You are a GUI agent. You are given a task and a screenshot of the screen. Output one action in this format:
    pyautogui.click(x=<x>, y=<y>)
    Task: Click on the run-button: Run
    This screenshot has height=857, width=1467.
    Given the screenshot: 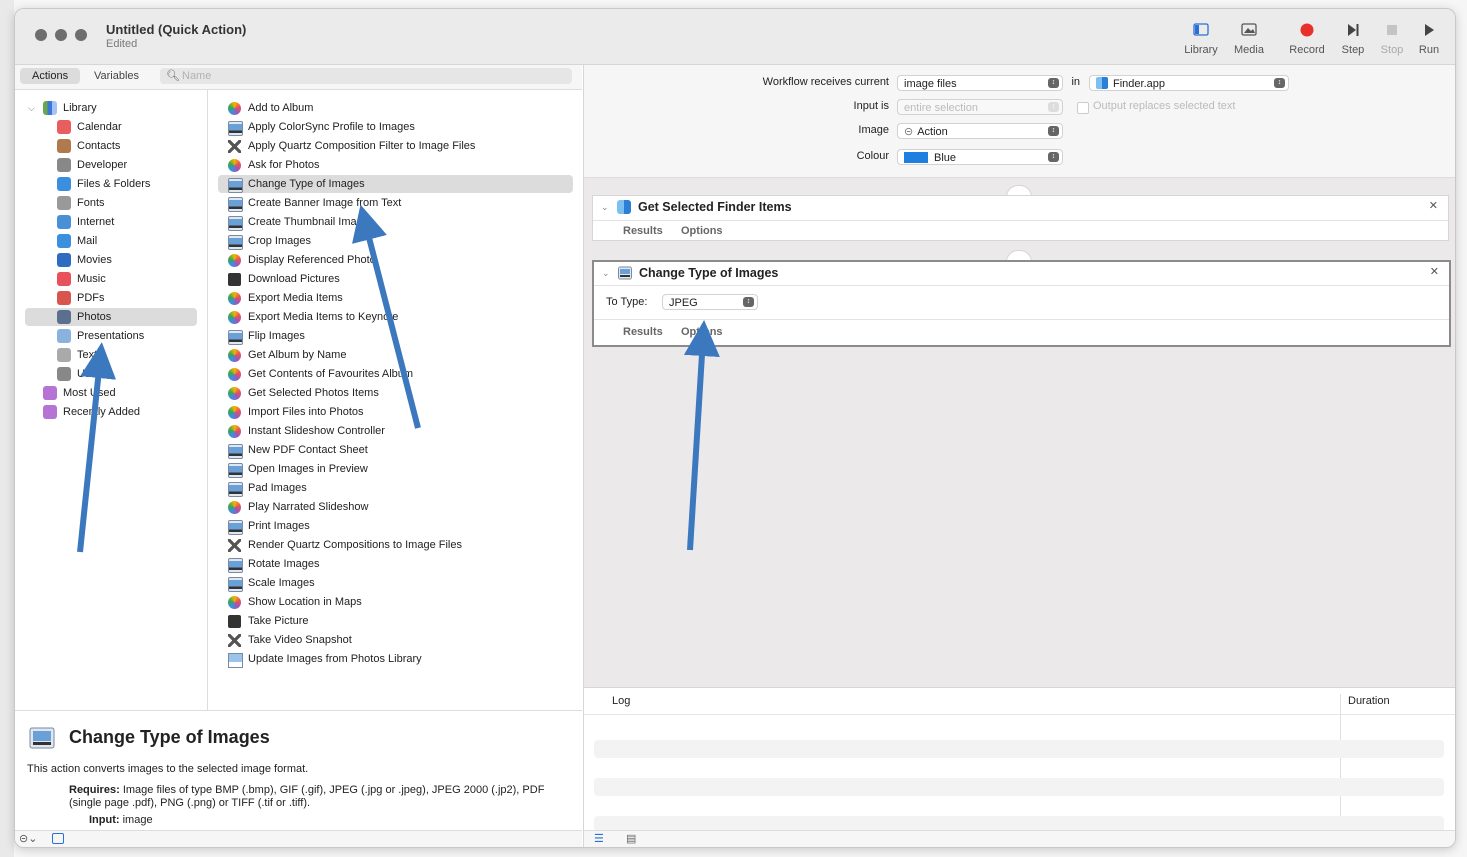 What is the action you would take?
    pyautogui.click(x=1429, y=38)
    